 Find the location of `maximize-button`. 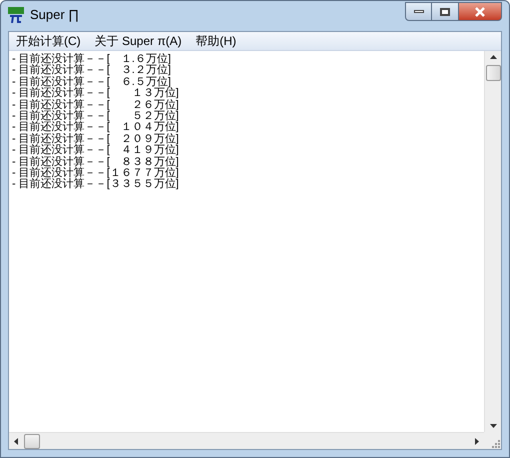

maximize-button is located at coordinates (445, 11).